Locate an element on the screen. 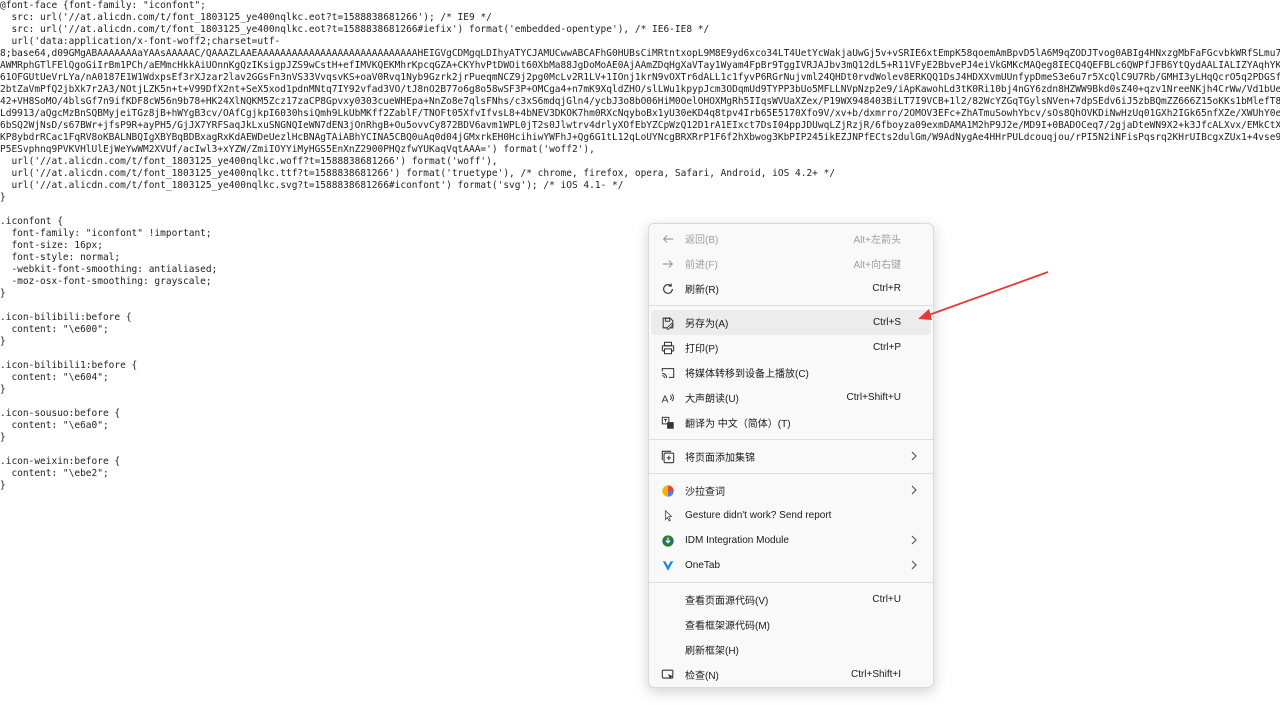 This screenshot has width=1280, height=705. menu-item-label: 将页面添加集锦 is located at coordinates (720, 458).